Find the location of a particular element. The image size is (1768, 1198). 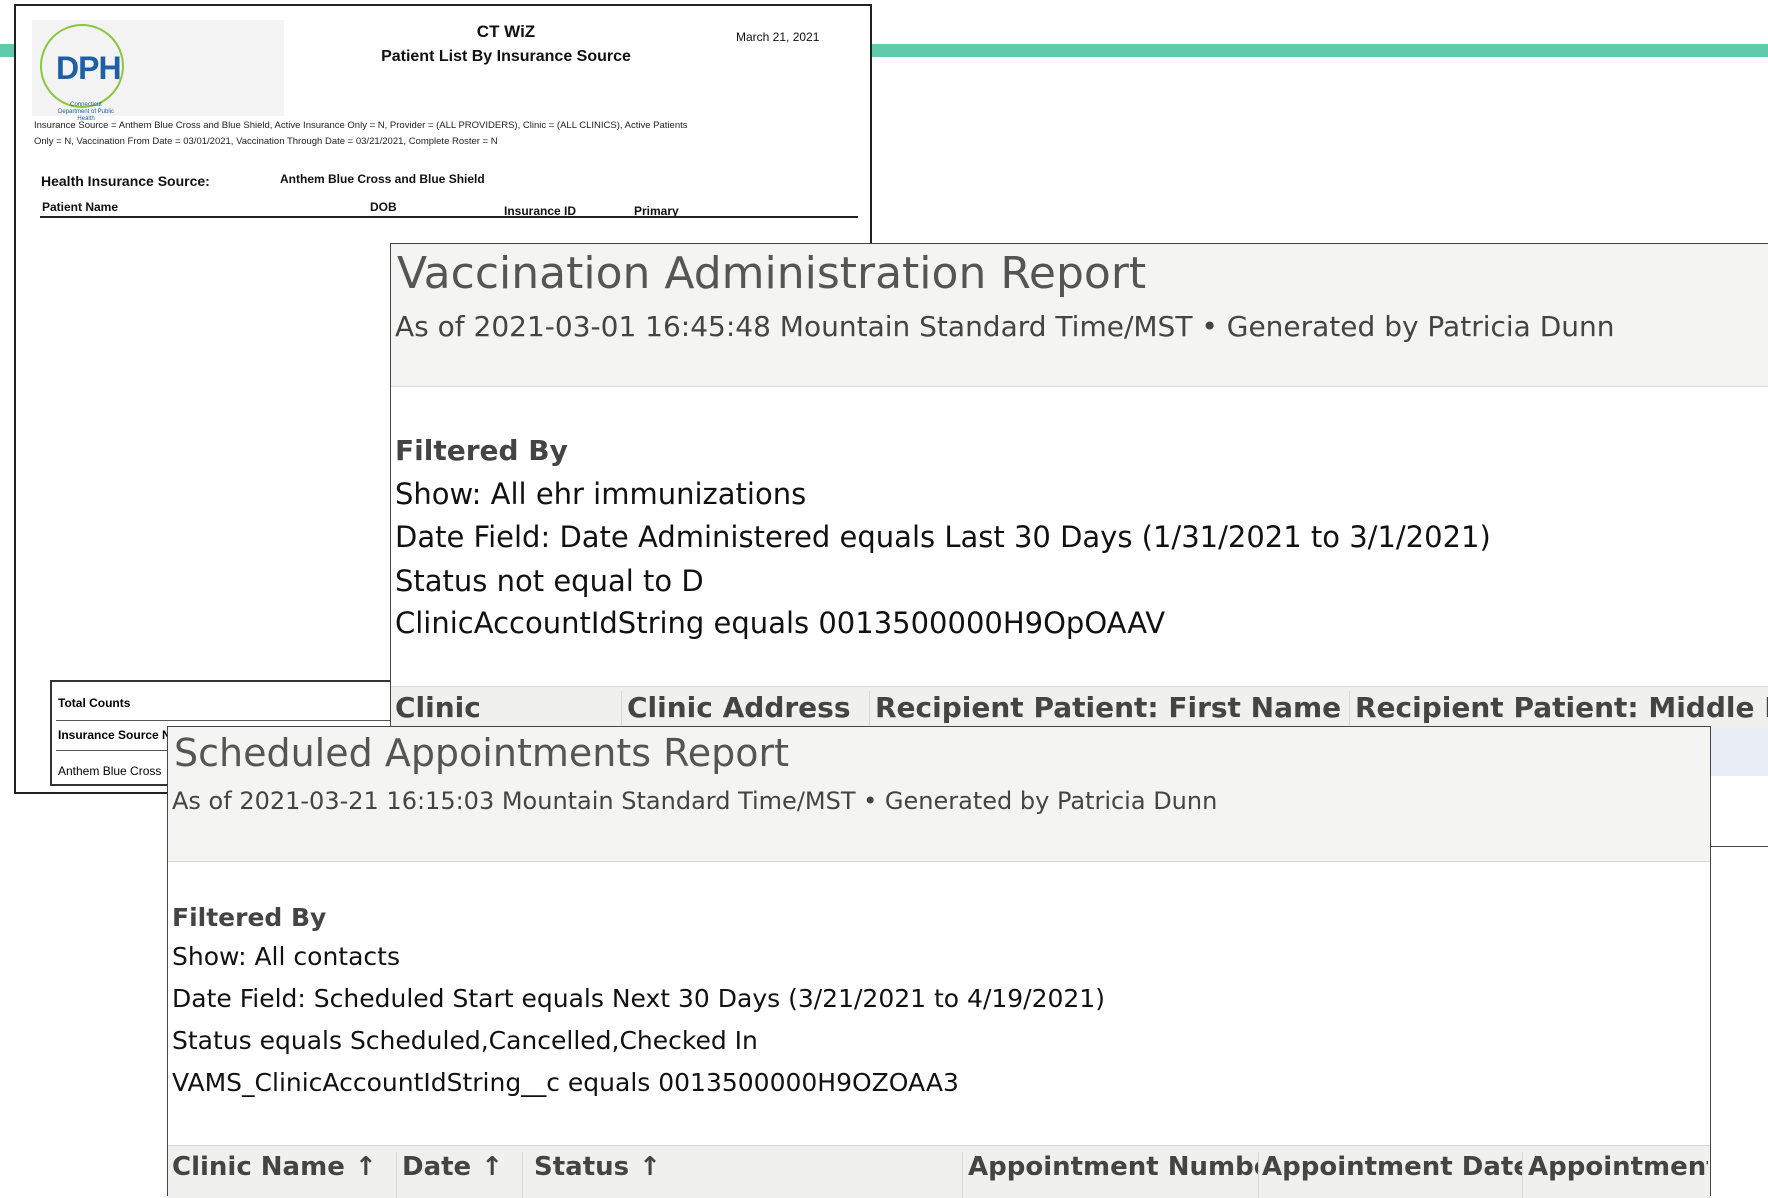

column-header-clinic-address: Clinic Address is located at coordinates (748, 711).